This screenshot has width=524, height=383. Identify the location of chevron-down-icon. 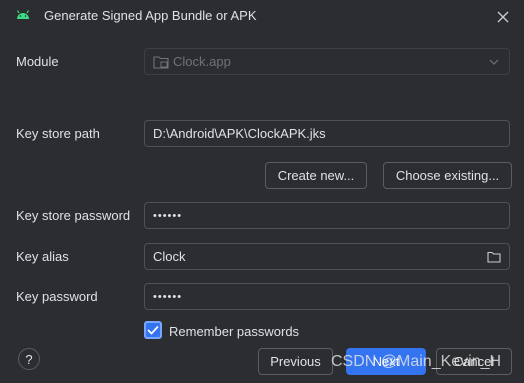
(494, 62).